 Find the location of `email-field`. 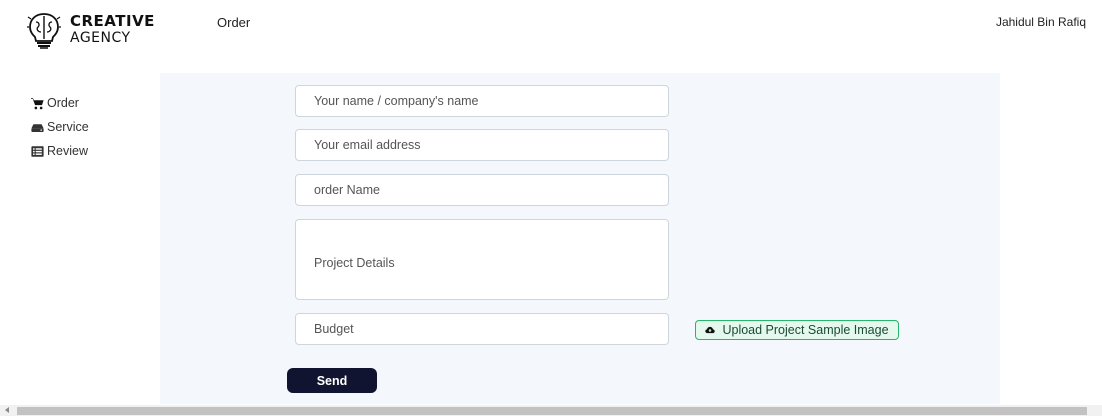

email-field is located at coordinates (482, 145).